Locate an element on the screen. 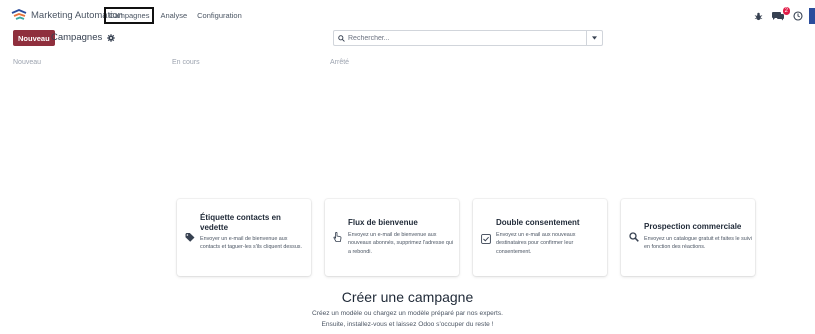  clock-icon is located at coordinates (798, 16).